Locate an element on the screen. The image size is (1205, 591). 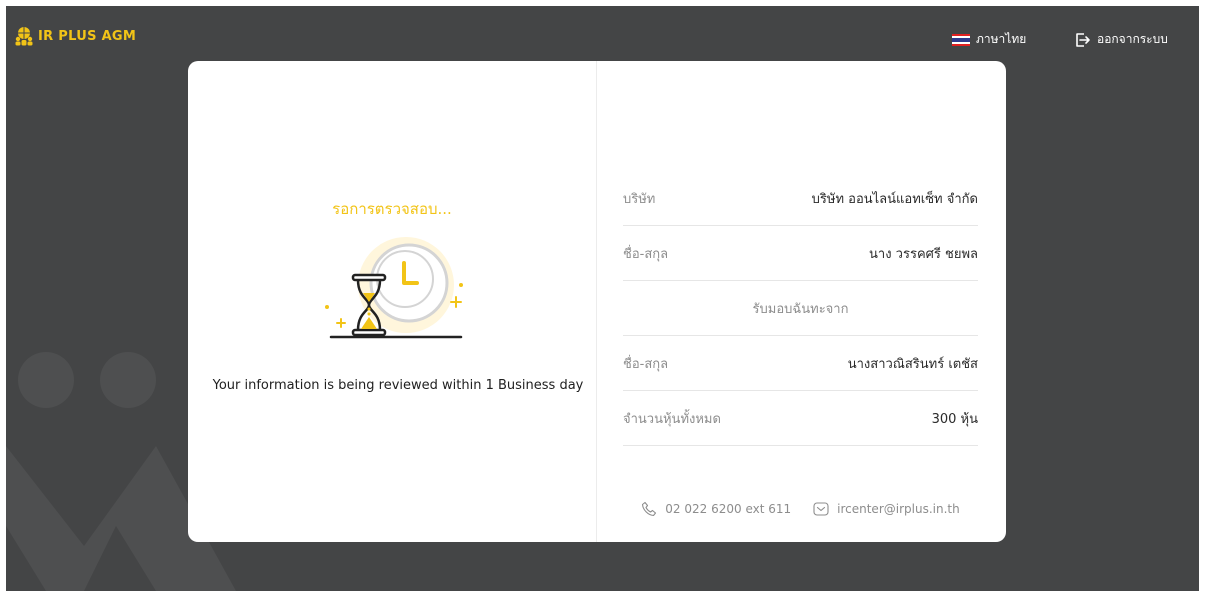
brand-name: IR PLUS AGM is located at coordinates (87, 36).